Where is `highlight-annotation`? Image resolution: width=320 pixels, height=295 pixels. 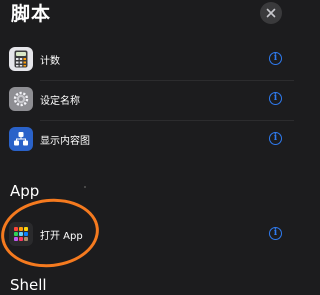 highlight-annotation is located at coordinates (51, 233).